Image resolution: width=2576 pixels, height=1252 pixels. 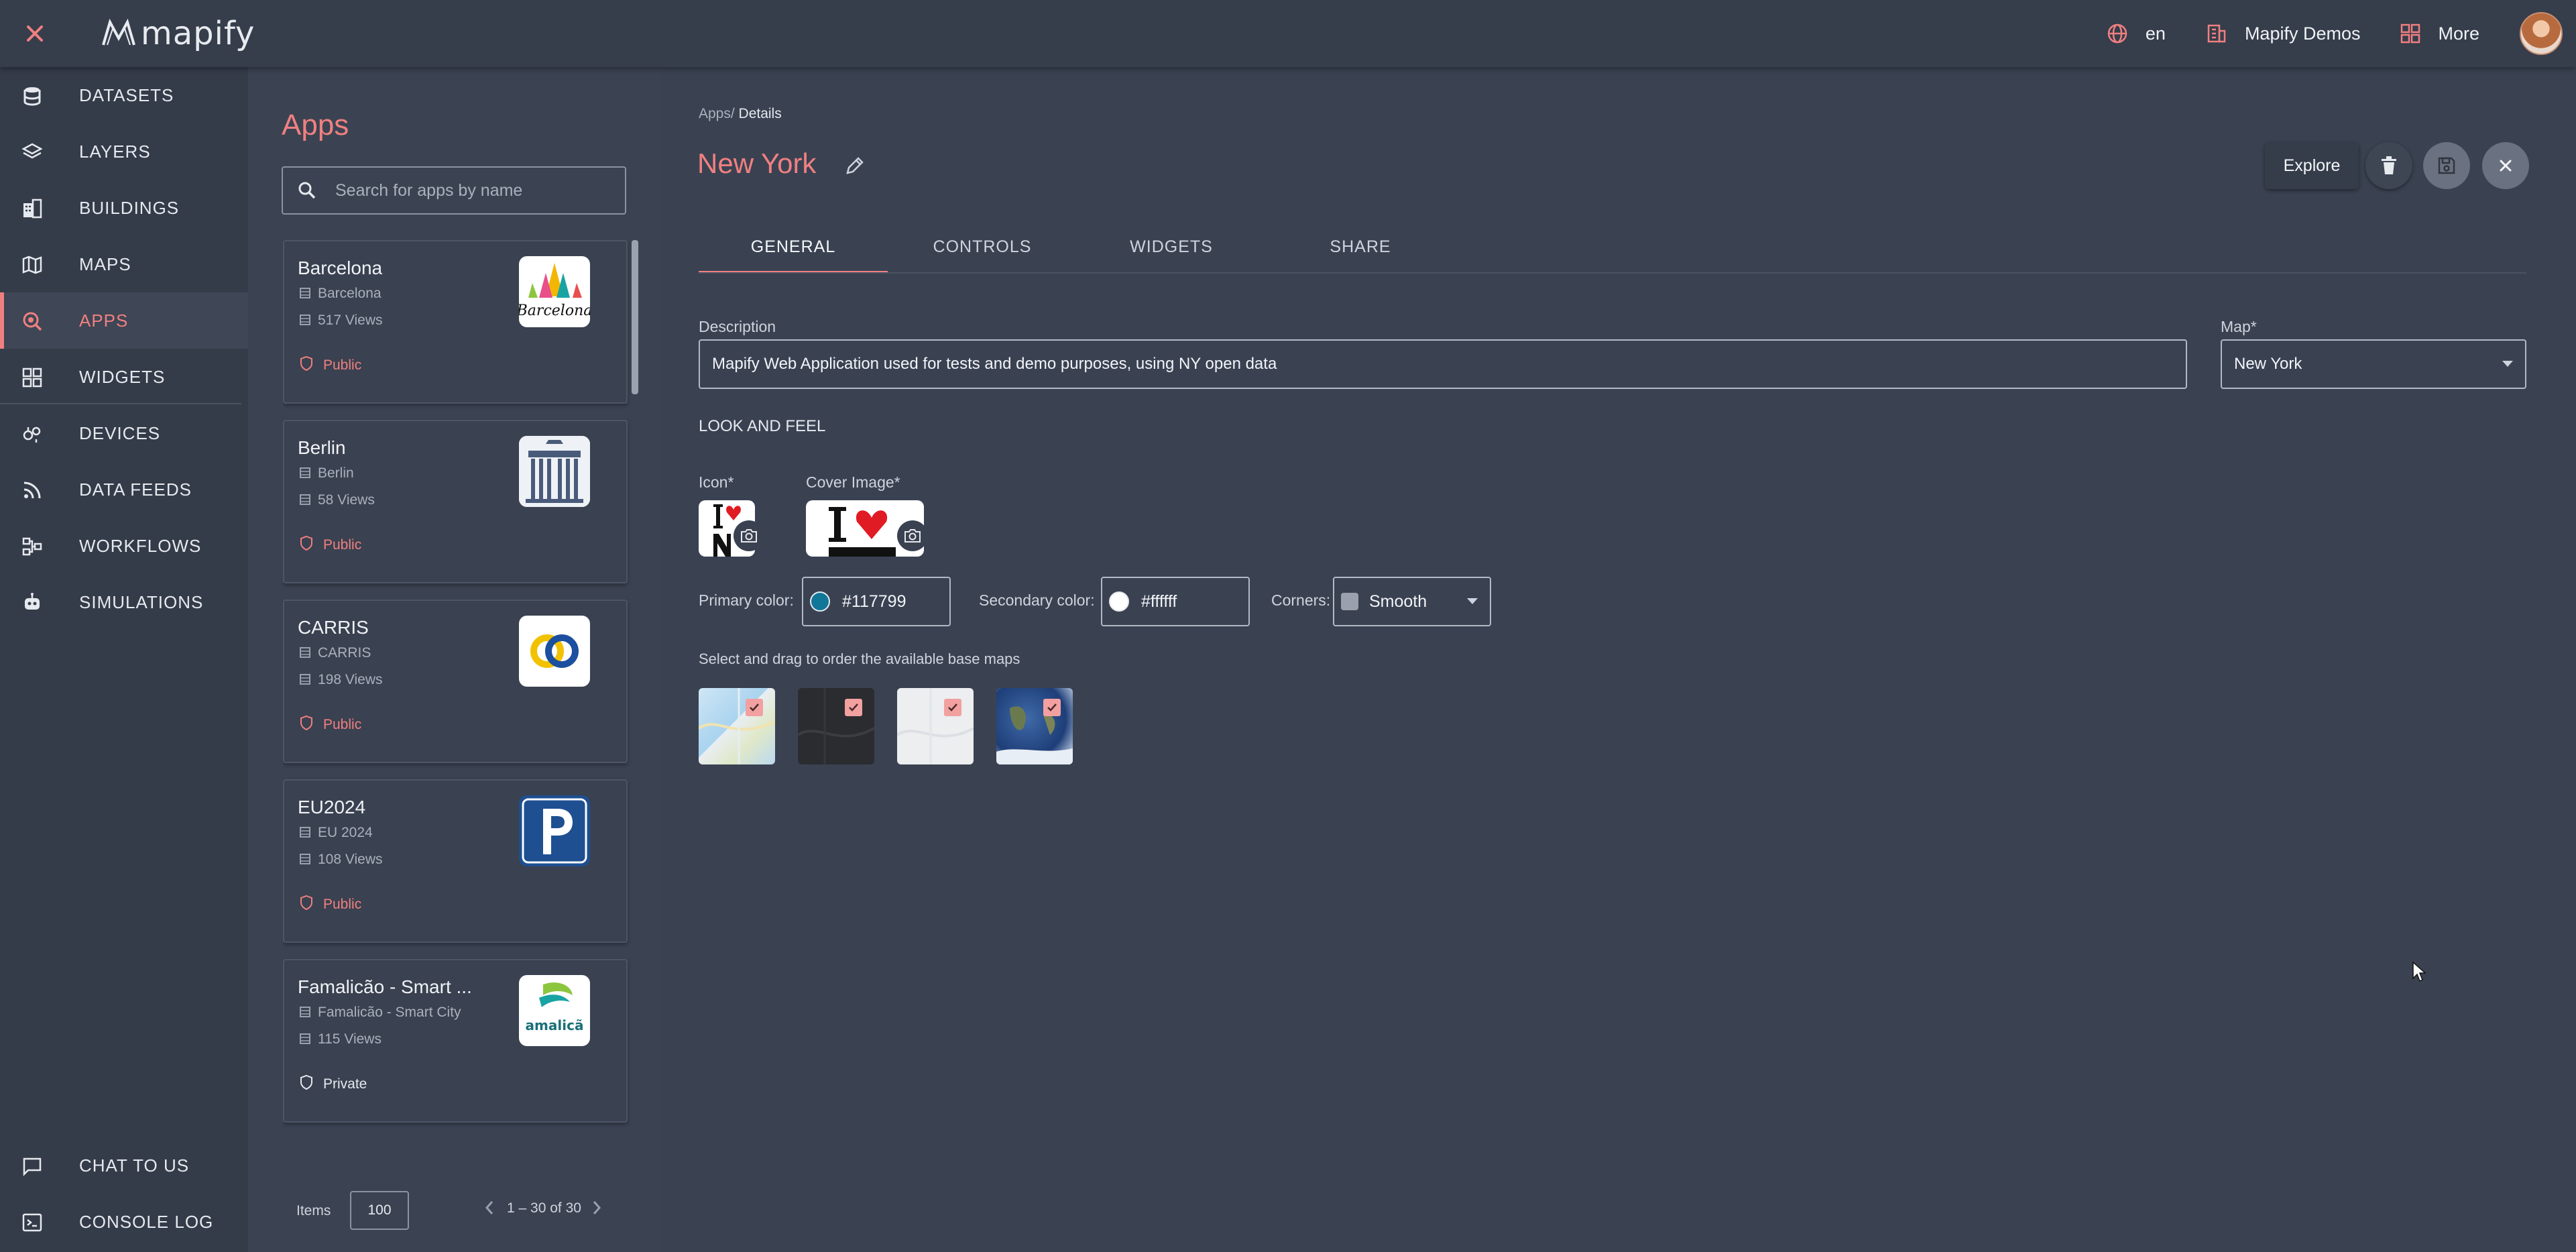 I want to click on tab-controls: CONTROLS, so click(x=982, y=247).